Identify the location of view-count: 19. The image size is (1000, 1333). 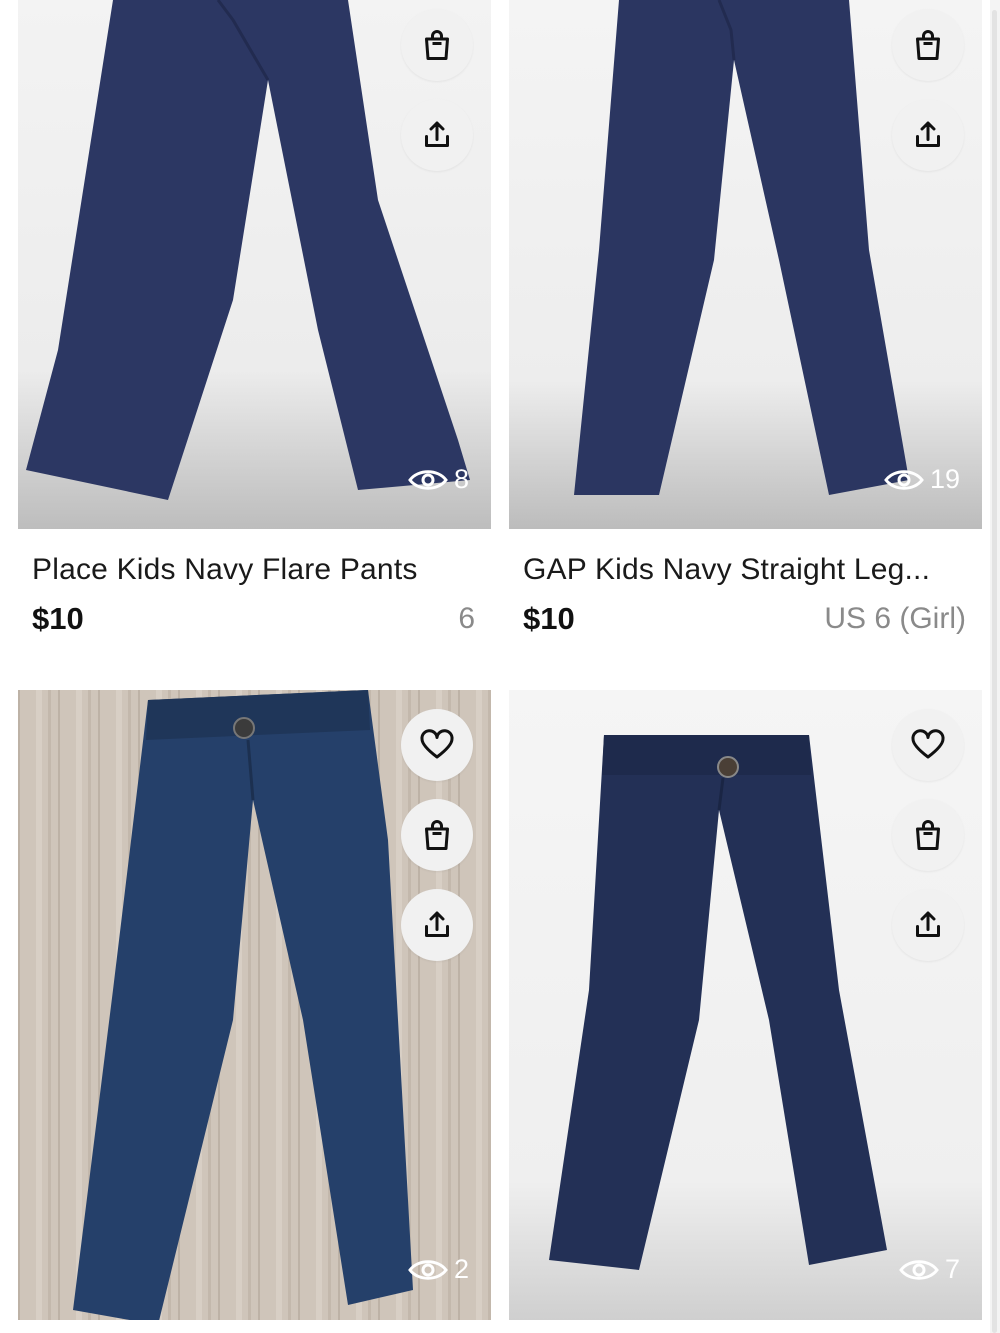
(922, 479).